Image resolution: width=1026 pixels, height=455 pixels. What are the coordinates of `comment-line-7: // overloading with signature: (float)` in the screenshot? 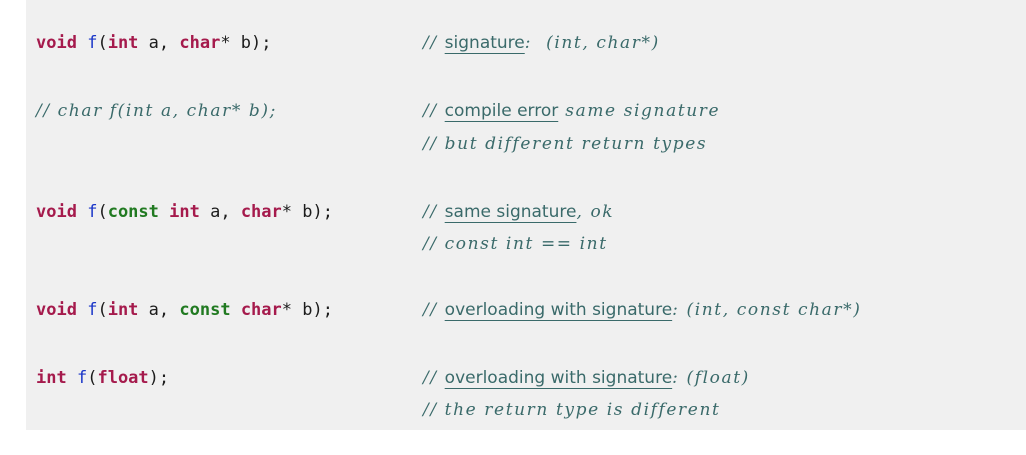 It's located at (586, 378).